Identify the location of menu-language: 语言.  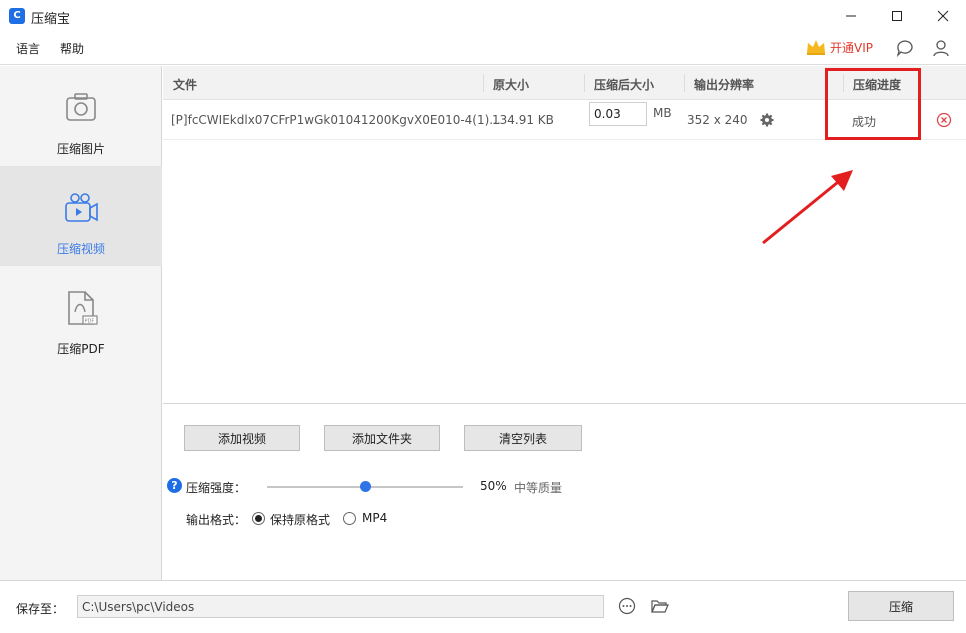
(28, 48).